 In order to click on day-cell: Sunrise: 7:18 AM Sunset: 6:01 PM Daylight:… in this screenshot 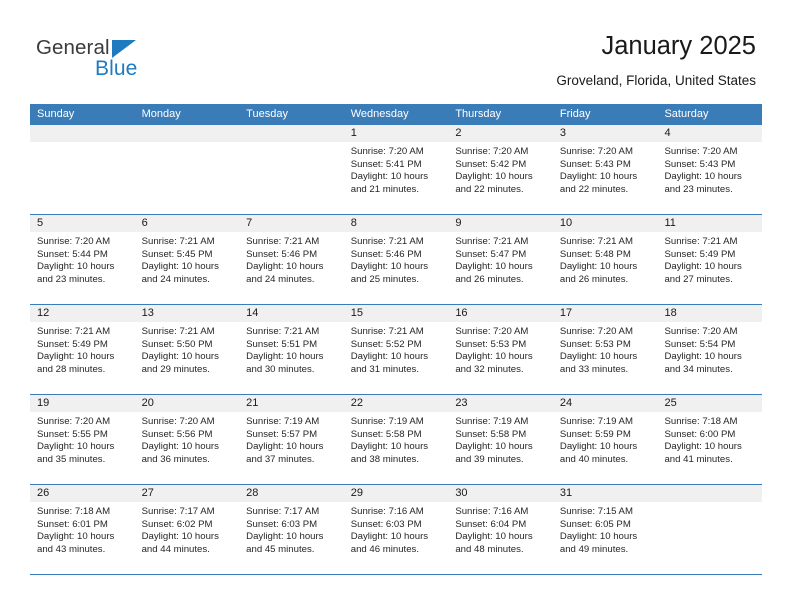, I will do `click(82, 538)`.